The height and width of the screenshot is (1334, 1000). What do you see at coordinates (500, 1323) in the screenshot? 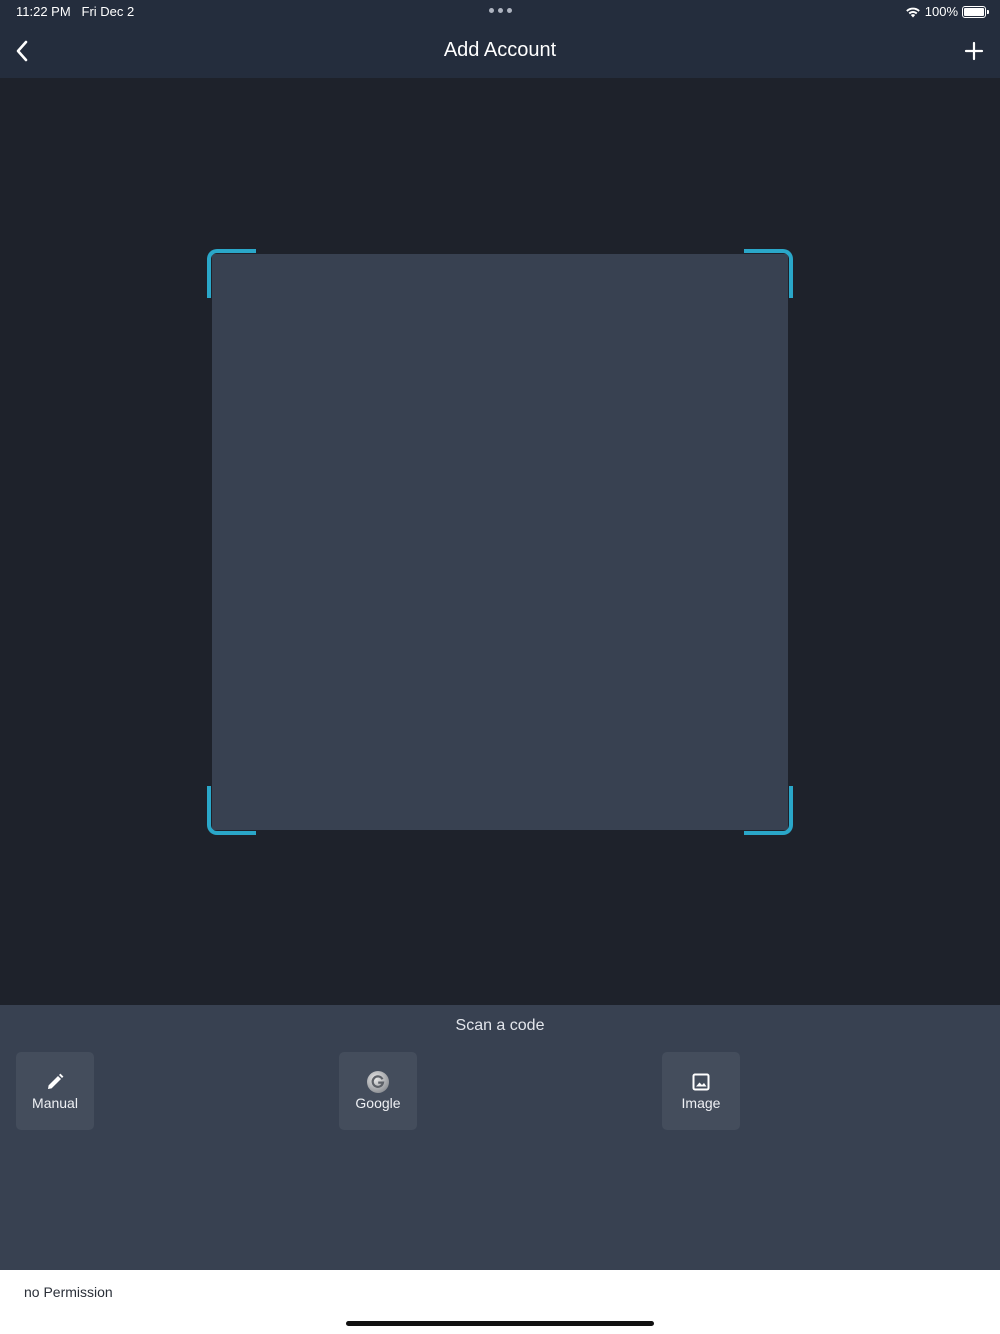
I see `home-indicator` at bounding box center [500, 1323].